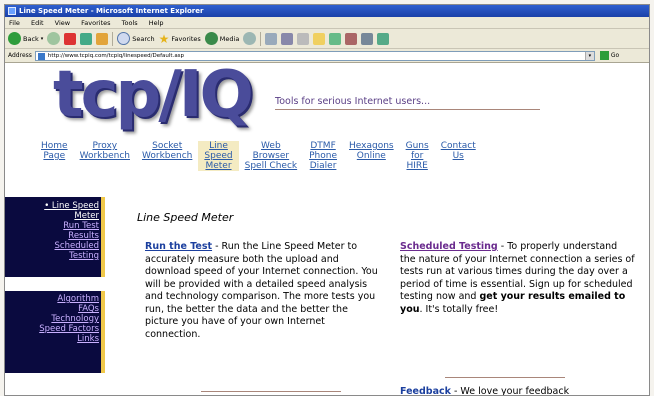 This screenshot has height=396, width=654. Describe the element at coordinates (14, 38) in the screenshot. I see `back-arrow-icon` at that location.